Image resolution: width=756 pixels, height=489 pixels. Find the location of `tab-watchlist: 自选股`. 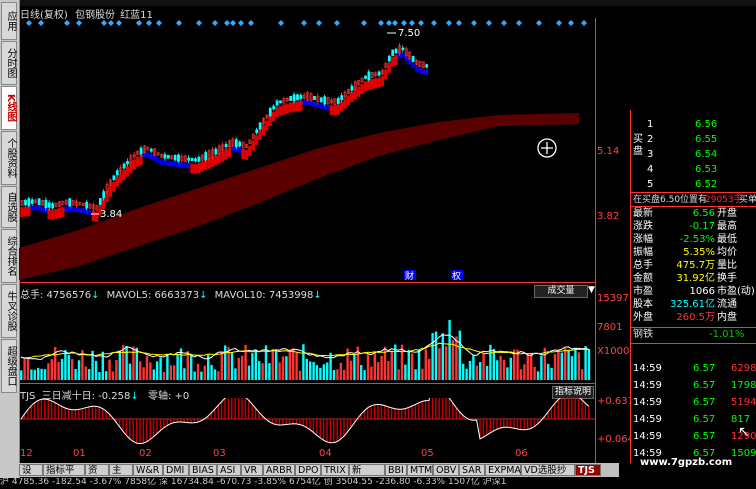

tab-watchlist: 自选股 is located at coordinates (9, 207).